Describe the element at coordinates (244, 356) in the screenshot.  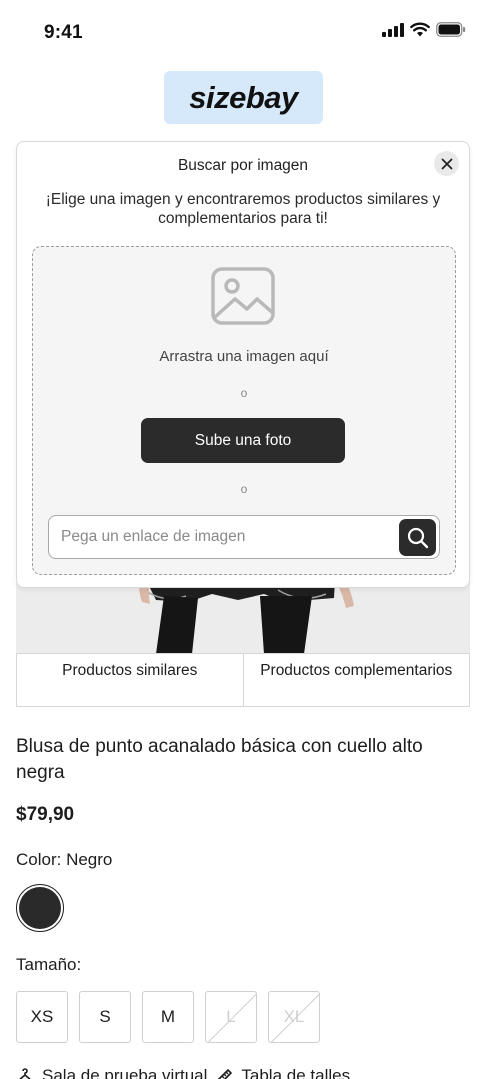
I see `drag-image-text: Arrastra una imagen aquí` at that location.